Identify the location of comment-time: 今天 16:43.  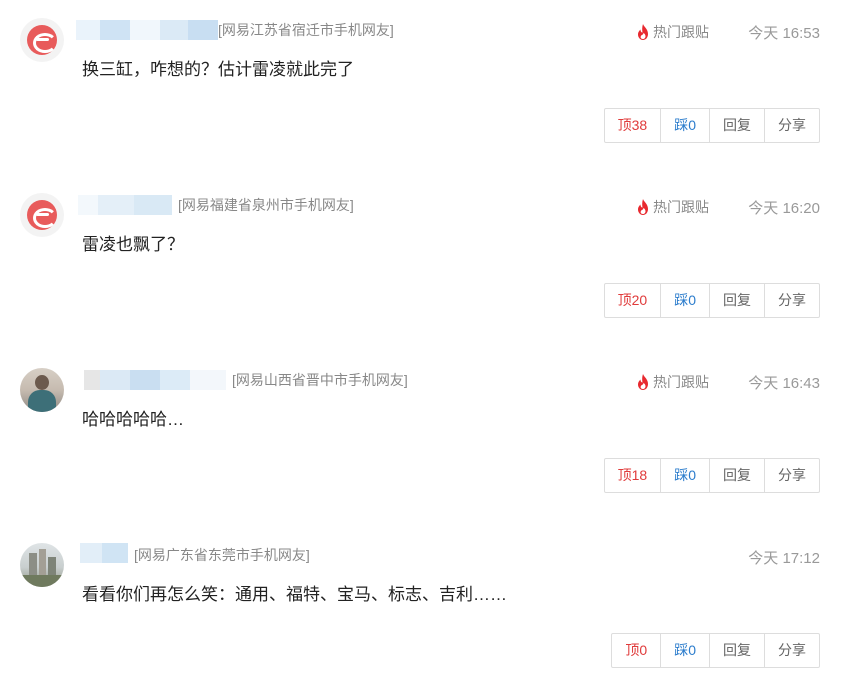
(784, 383).